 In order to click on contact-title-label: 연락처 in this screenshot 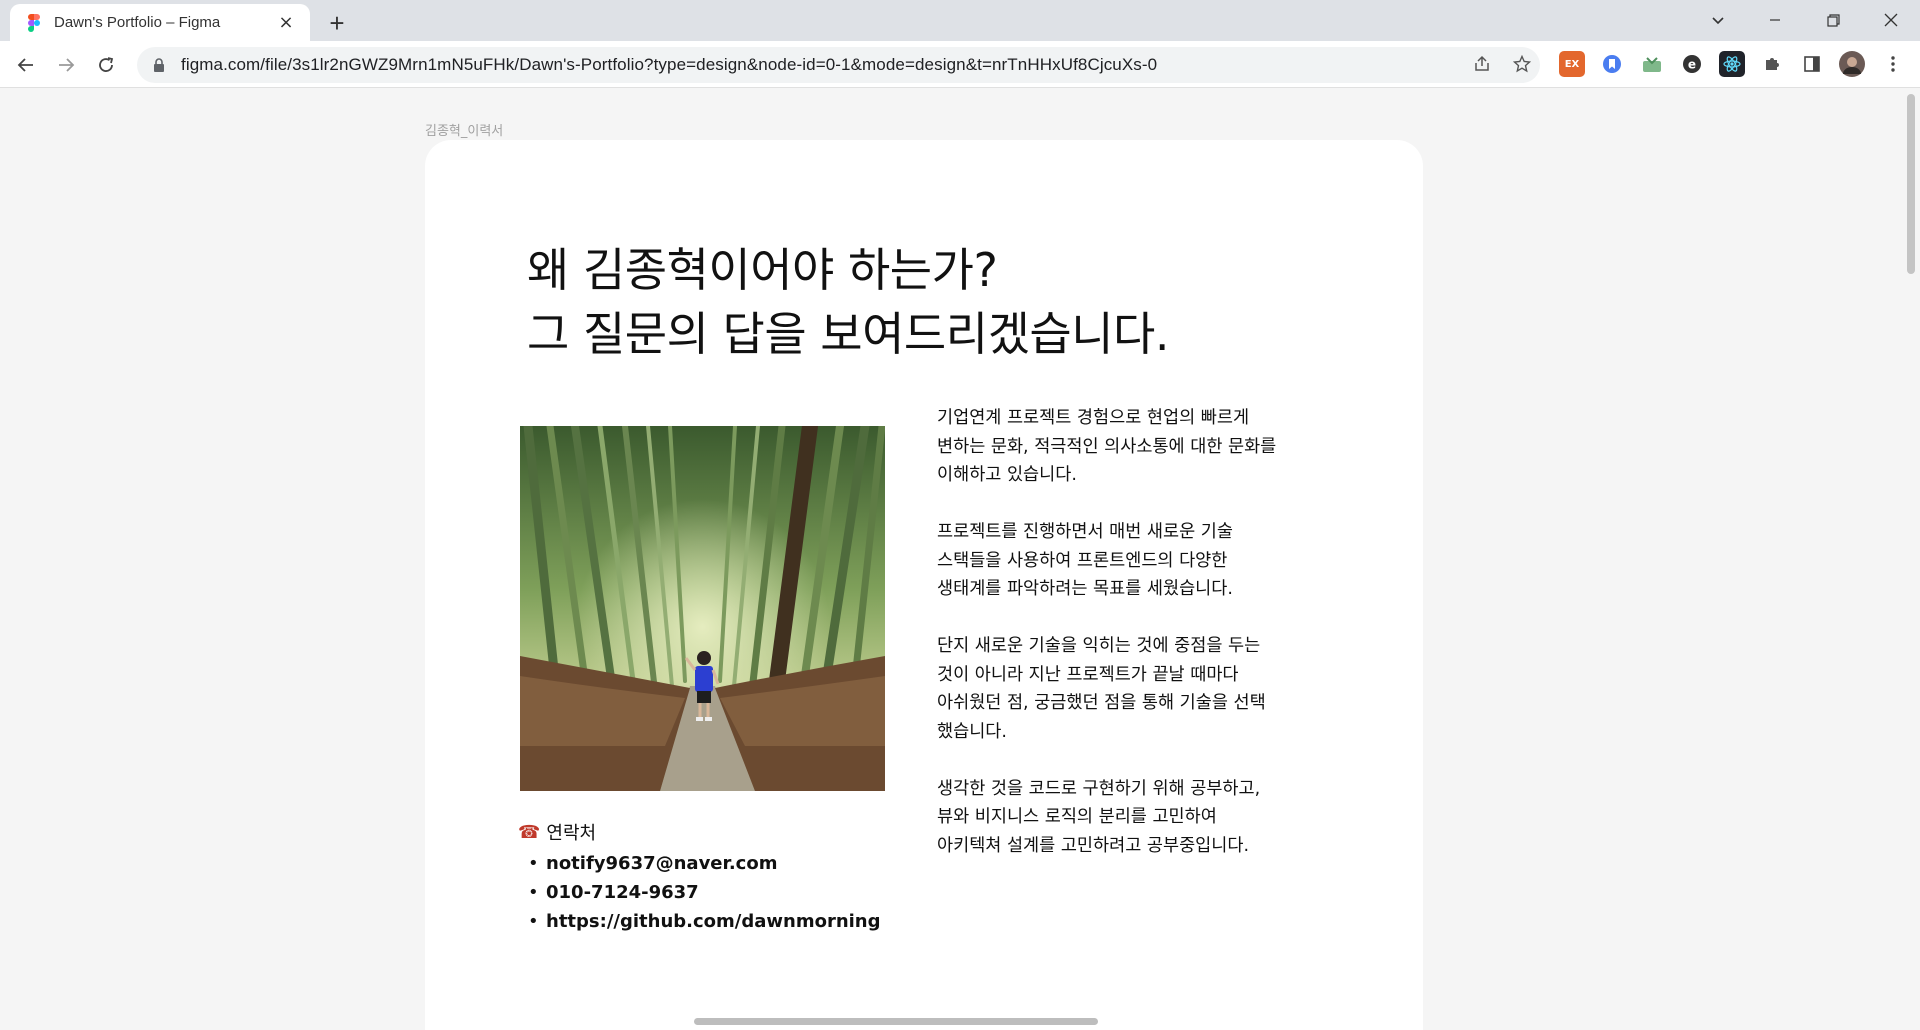, I will do `click(571, 833)`.